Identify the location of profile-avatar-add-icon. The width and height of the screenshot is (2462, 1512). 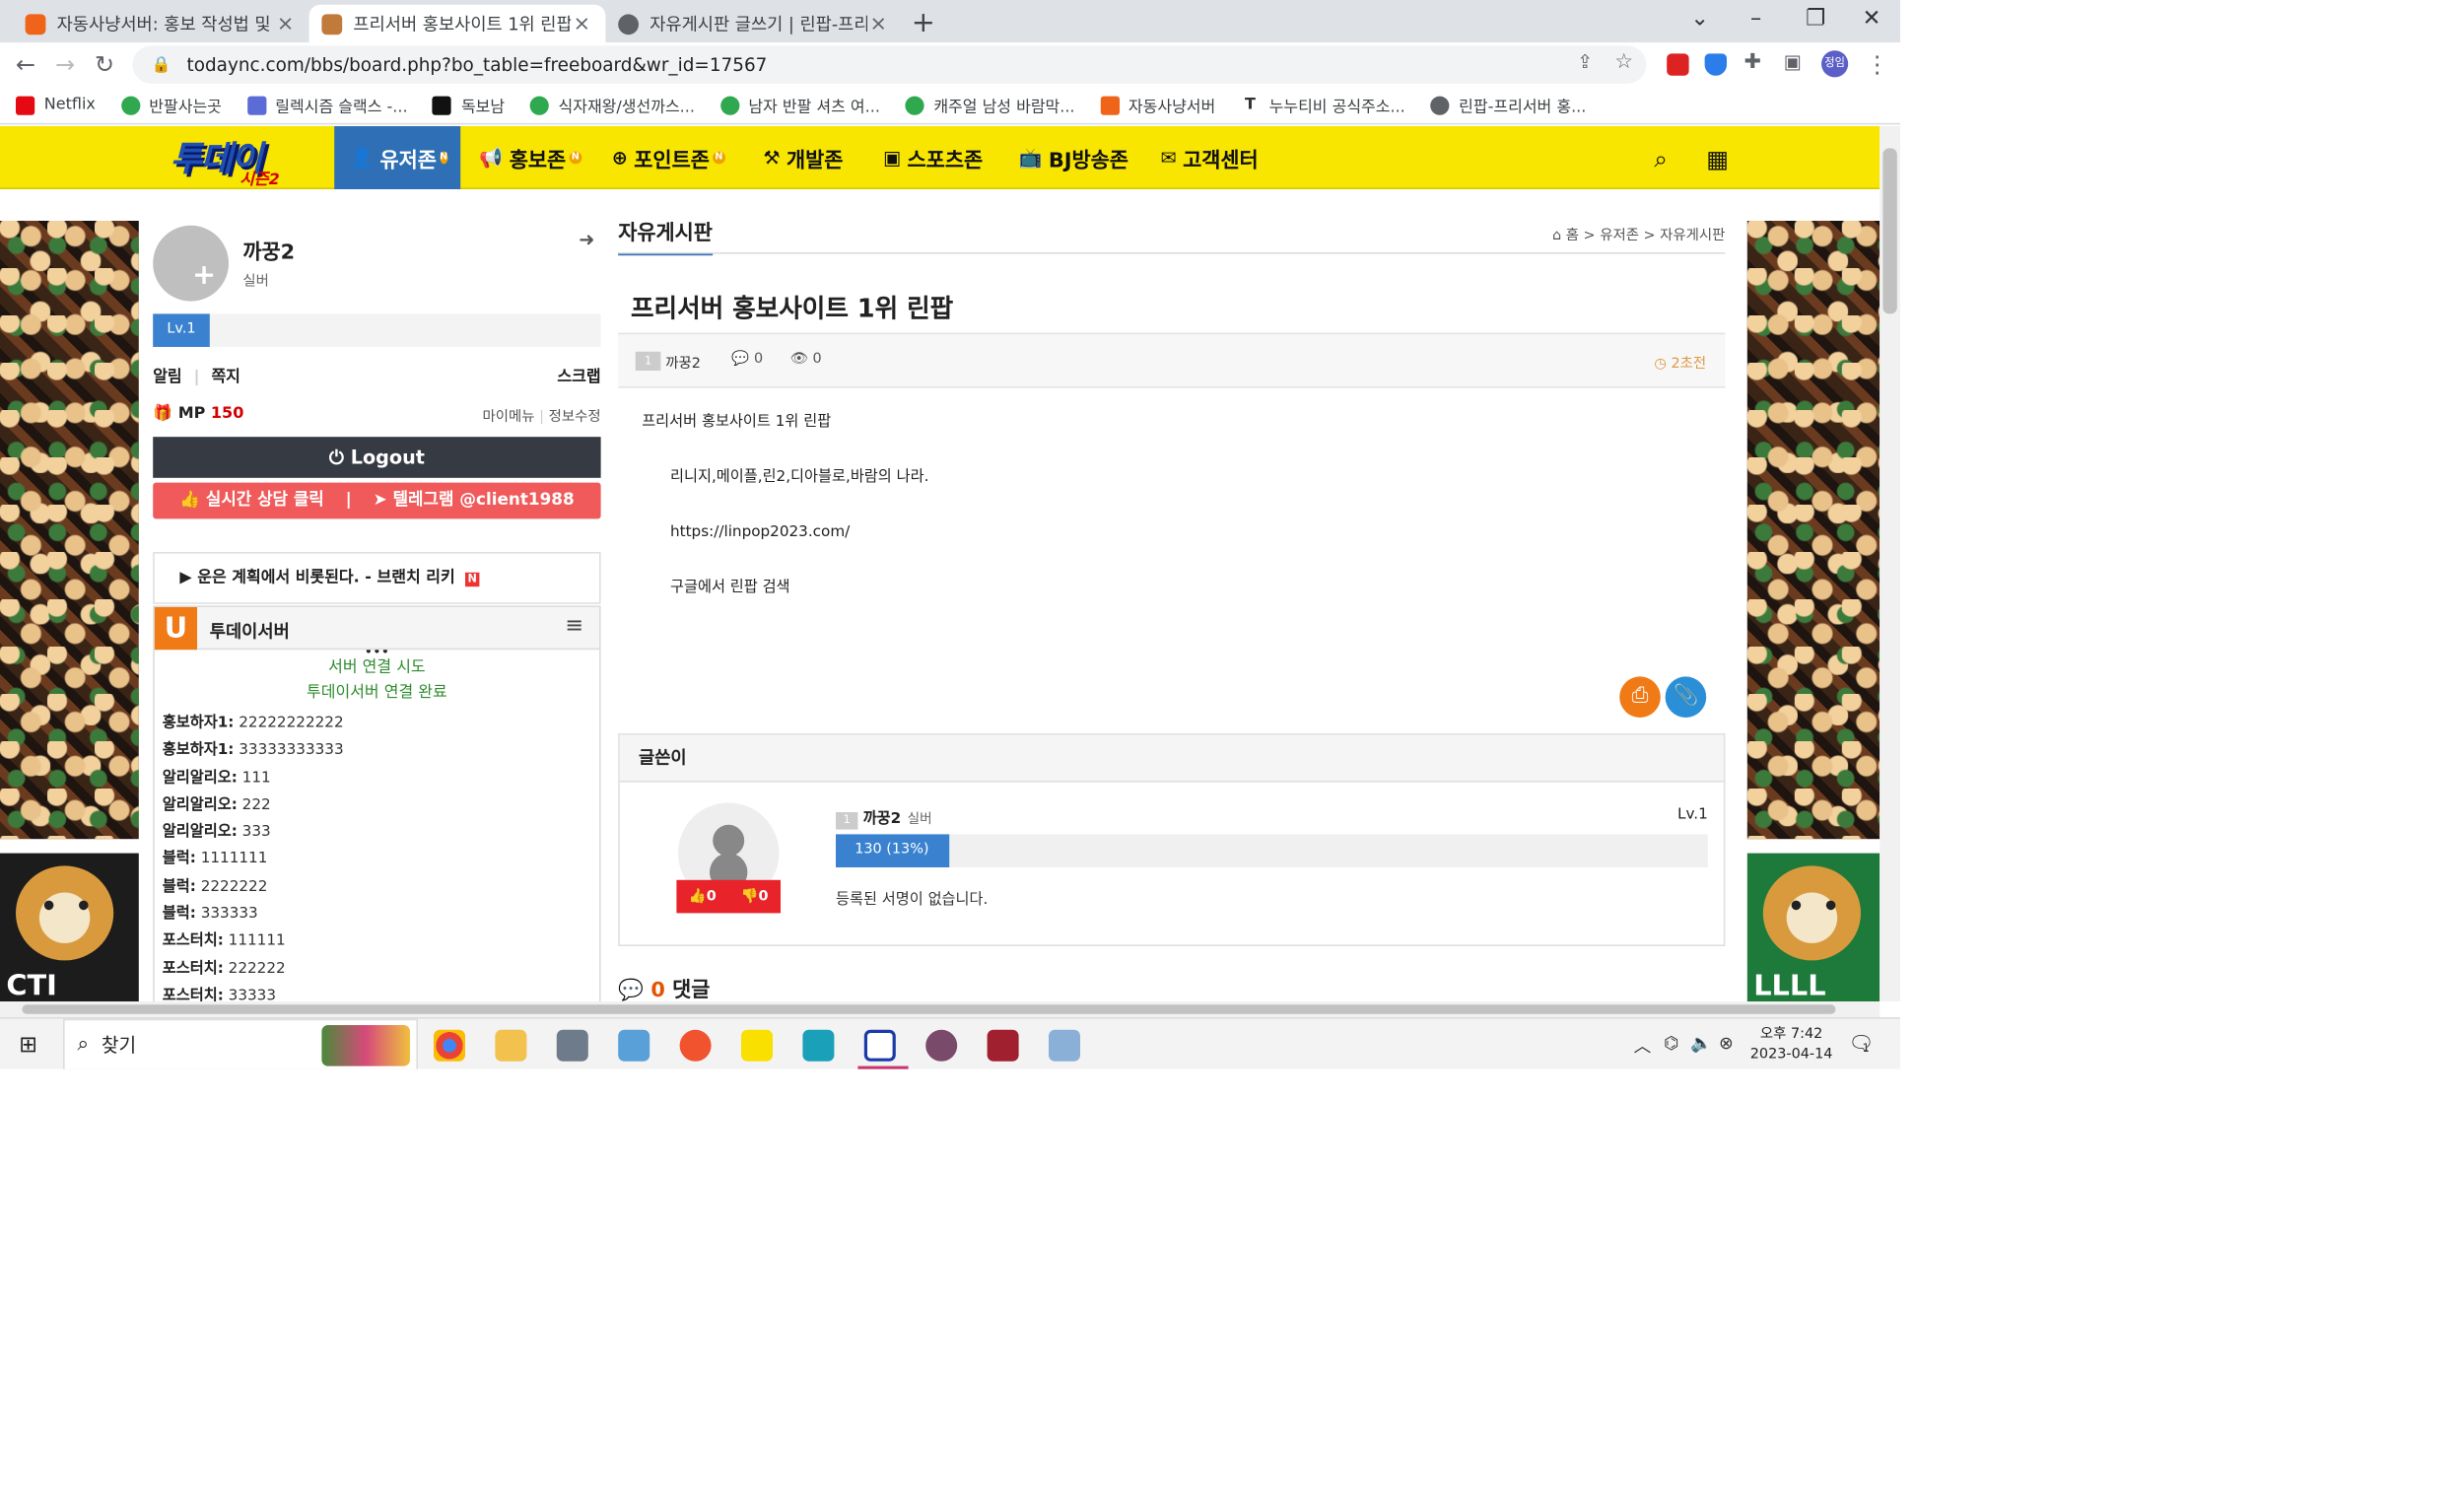
(191, 263).